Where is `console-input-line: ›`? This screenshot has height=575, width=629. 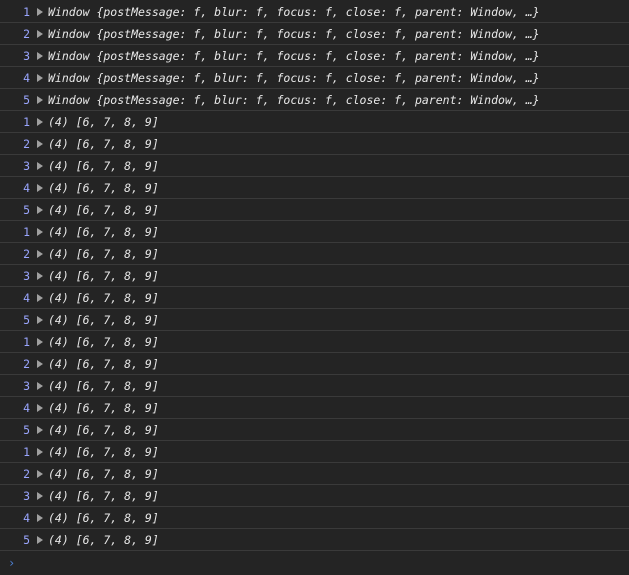
console-input-line: › is located at coordinates (314, 562).